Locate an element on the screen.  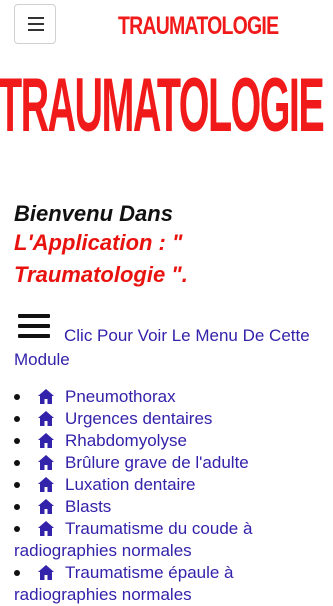
module-item: Luxation dentaire is located at coordinates (169, 485).